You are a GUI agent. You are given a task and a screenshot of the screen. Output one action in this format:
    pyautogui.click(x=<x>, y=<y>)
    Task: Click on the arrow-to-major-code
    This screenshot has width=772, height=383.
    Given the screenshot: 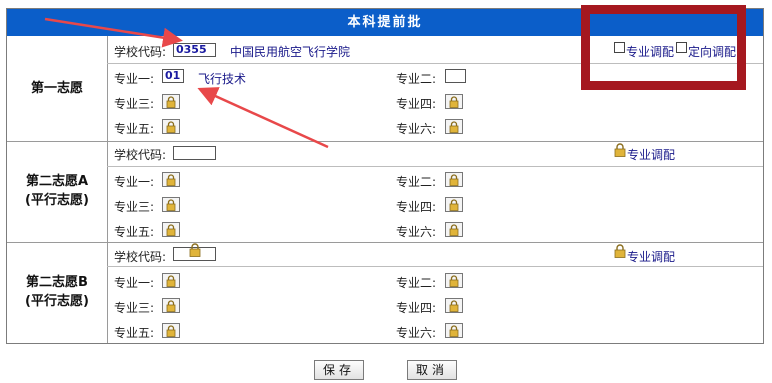 What is the action you would take?
    pyautogui.click(x=263, y=118)
    